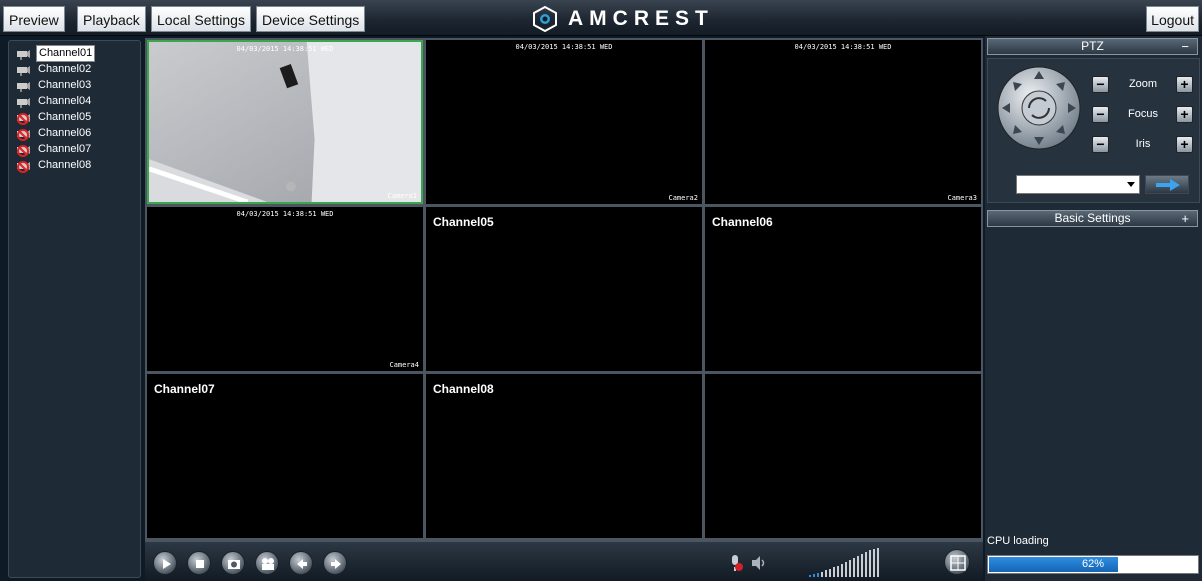 This screenshot has height=581, width=1202. I want to click on chevron-down-icon, so click(1131, 184).